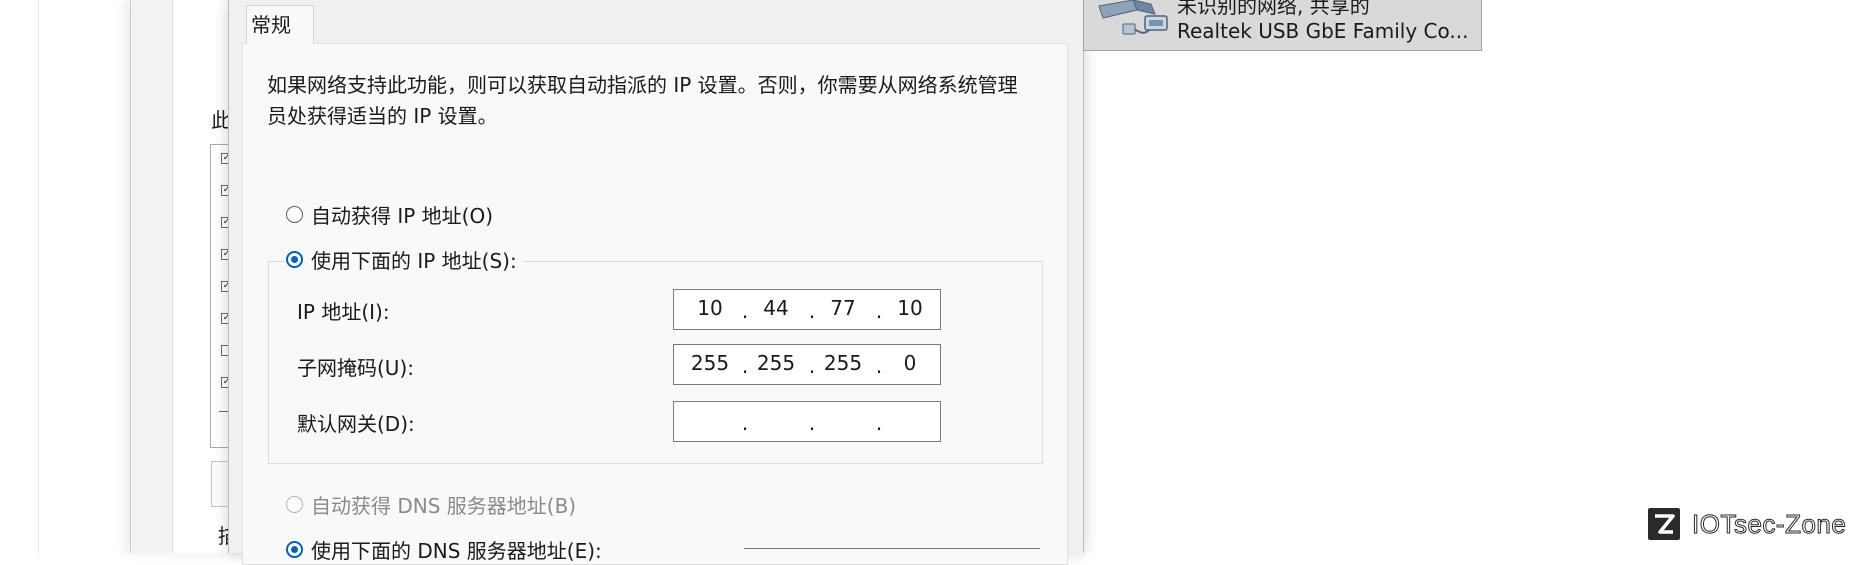  What do you see at coordinates (38, 276) in the screenshot?
I see `background-divider` at bounding box center [38, 276].